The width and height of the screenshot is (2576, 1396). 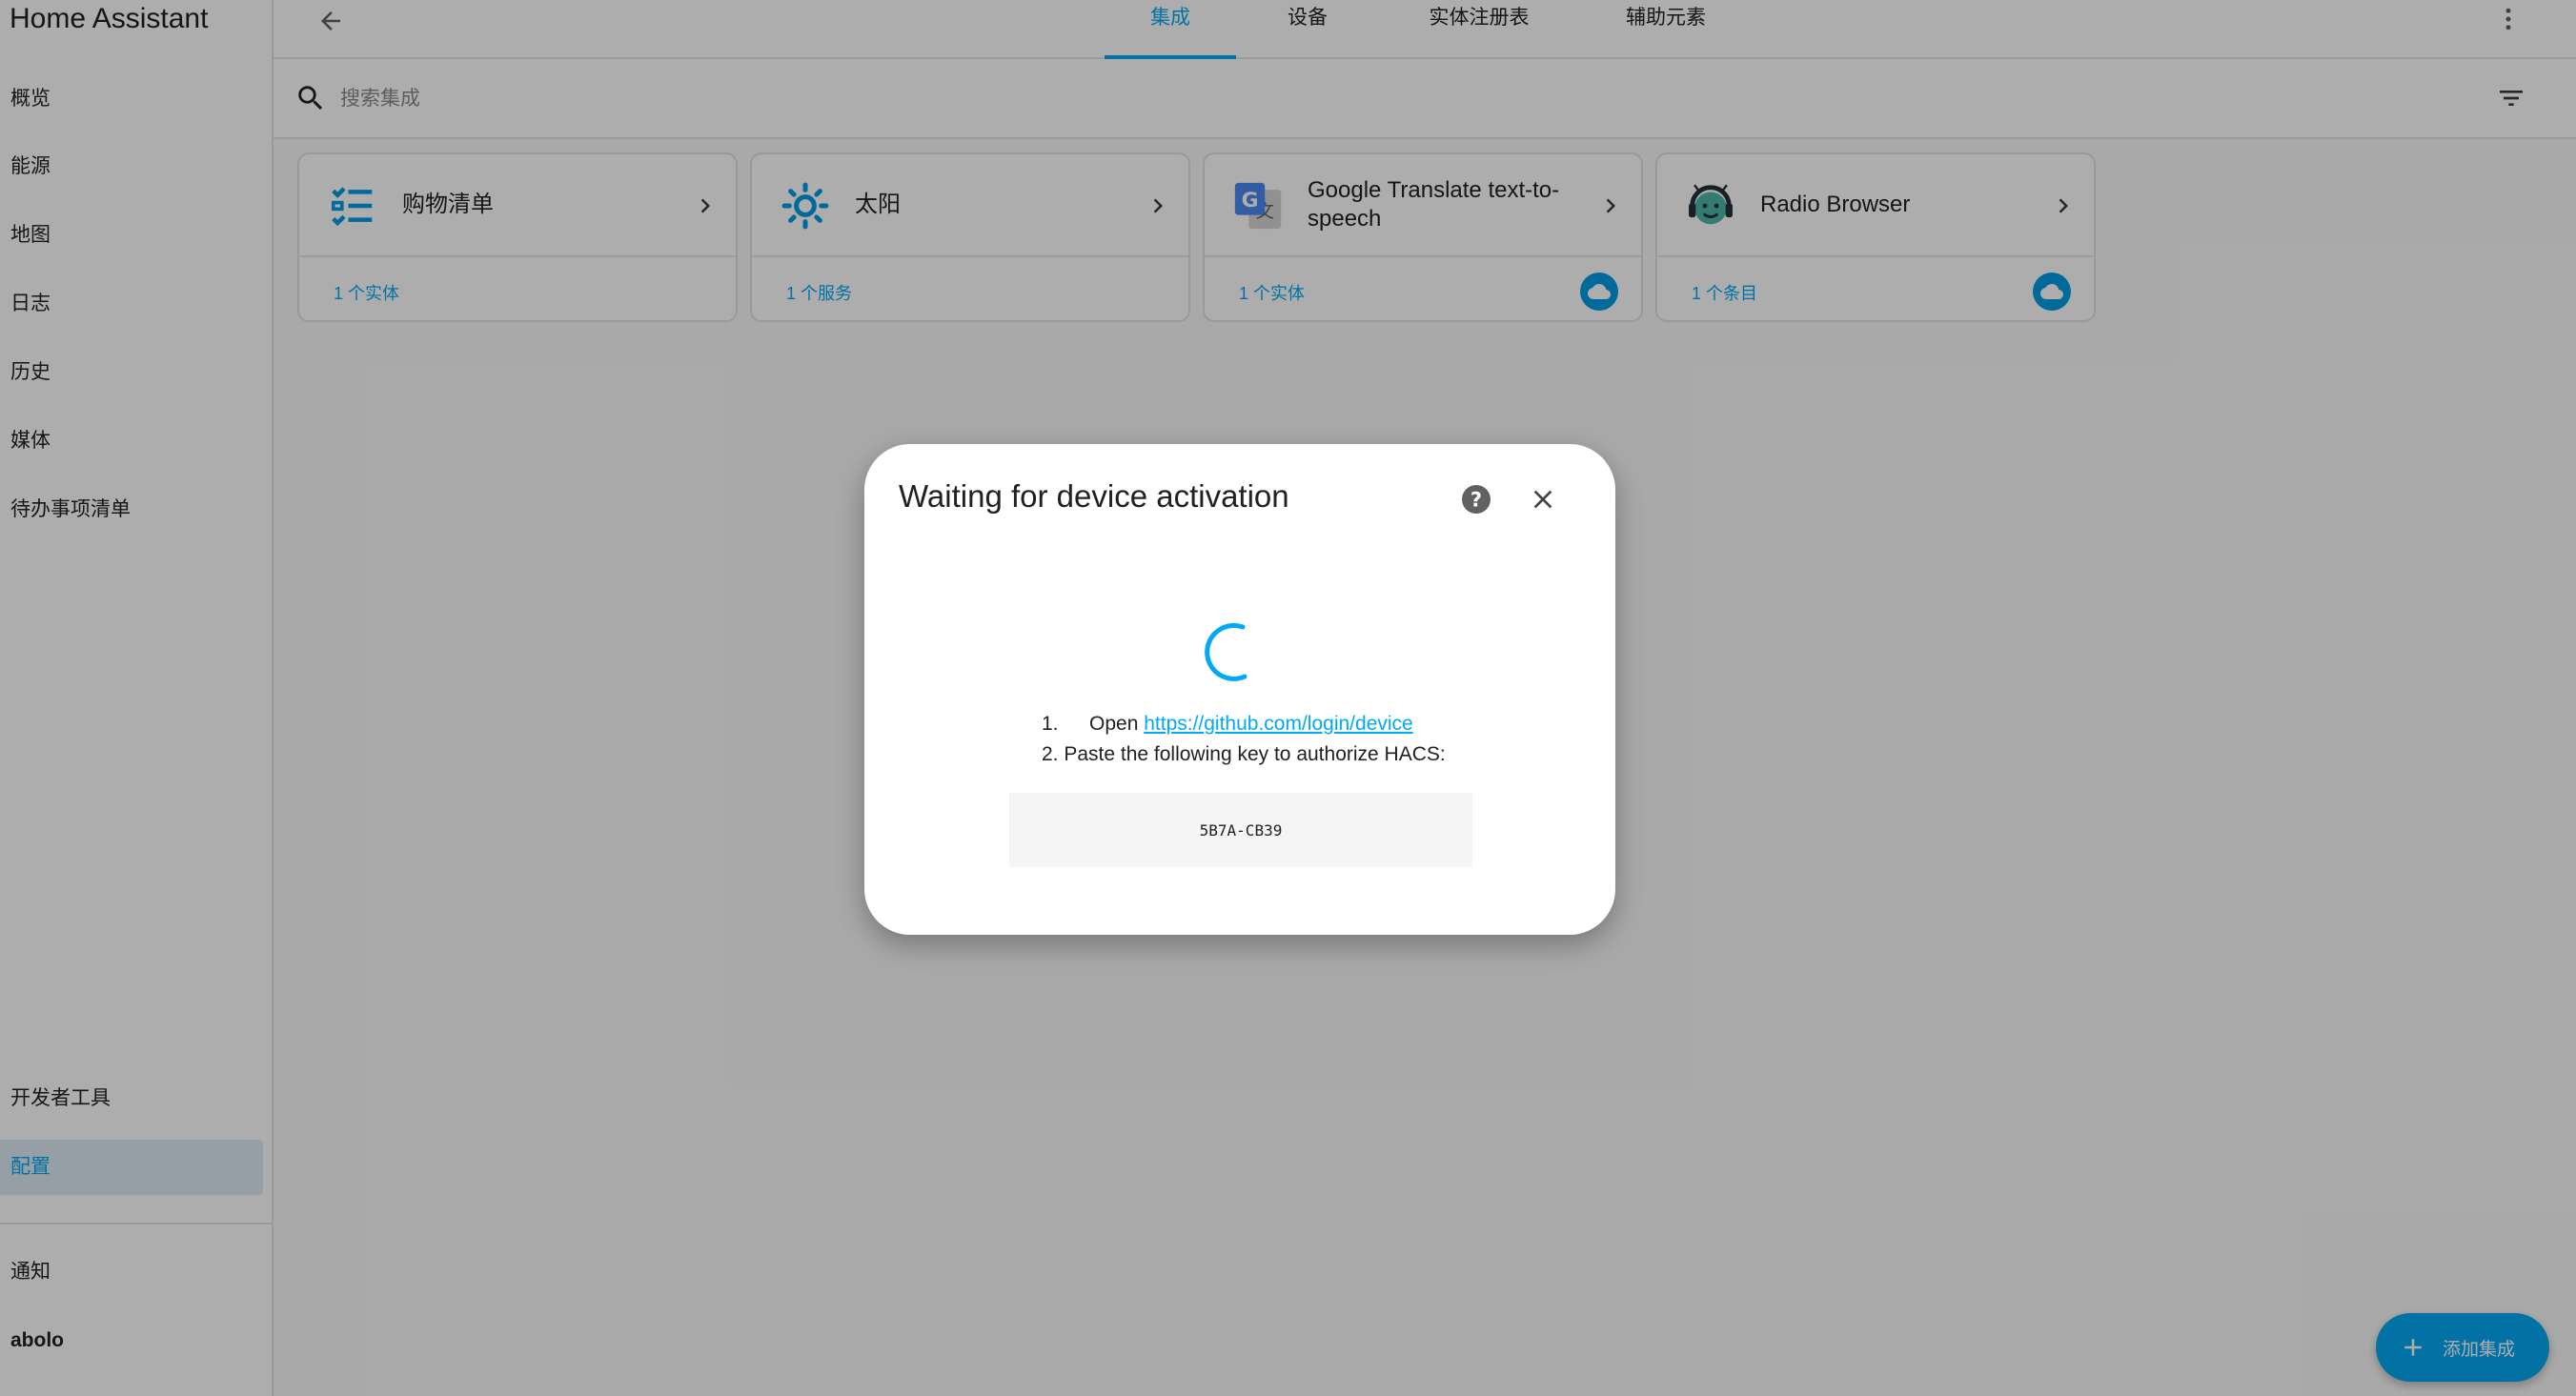 What do you see at coordinates (1094, 496) in the screenshot?
I see `dialog-title: Waiting for device activation` at bounding box center [1094, 496].